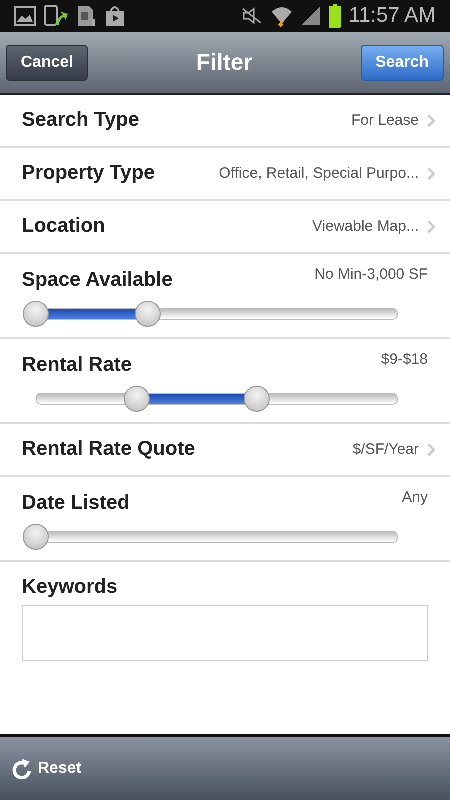  Describe the element at coordinates (70, 587) in the screenshot. I see `row-label: Keywords` at that location.